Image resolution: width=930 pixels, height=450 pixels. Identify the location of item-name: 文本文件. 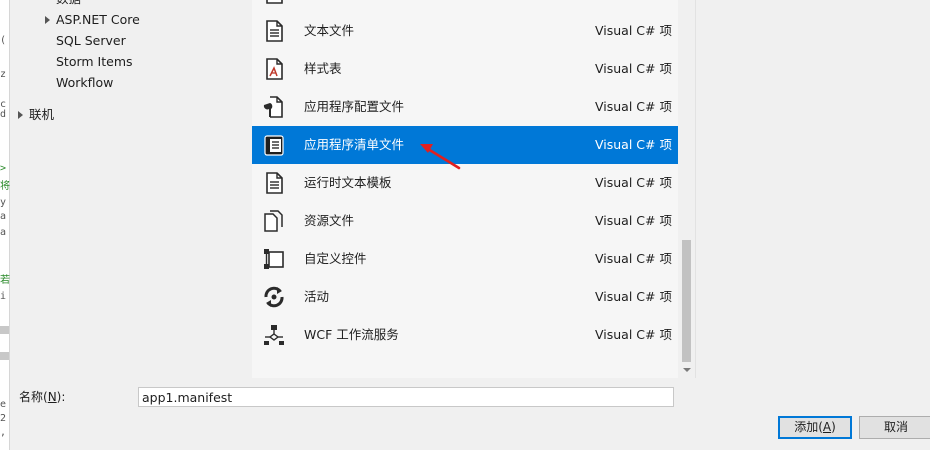
(329, 30).